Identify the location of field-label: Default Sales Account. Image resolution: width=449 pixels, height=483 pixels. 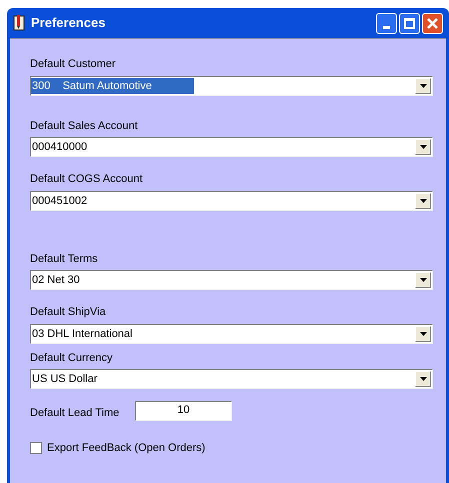
(84, 126).